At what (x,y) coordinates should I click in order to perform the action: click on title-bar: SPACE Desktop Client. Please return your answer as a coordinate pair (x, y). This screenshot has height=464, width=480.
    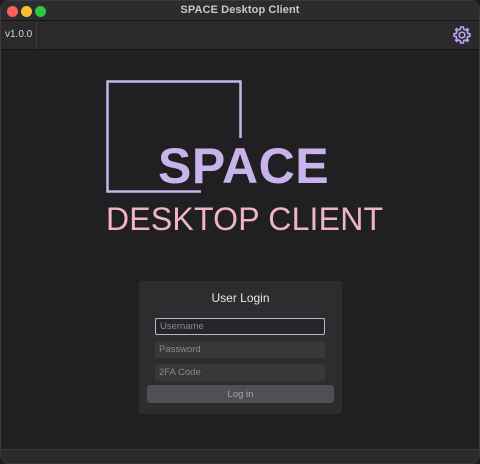
    Looking at the image, I should click on (240, 11).